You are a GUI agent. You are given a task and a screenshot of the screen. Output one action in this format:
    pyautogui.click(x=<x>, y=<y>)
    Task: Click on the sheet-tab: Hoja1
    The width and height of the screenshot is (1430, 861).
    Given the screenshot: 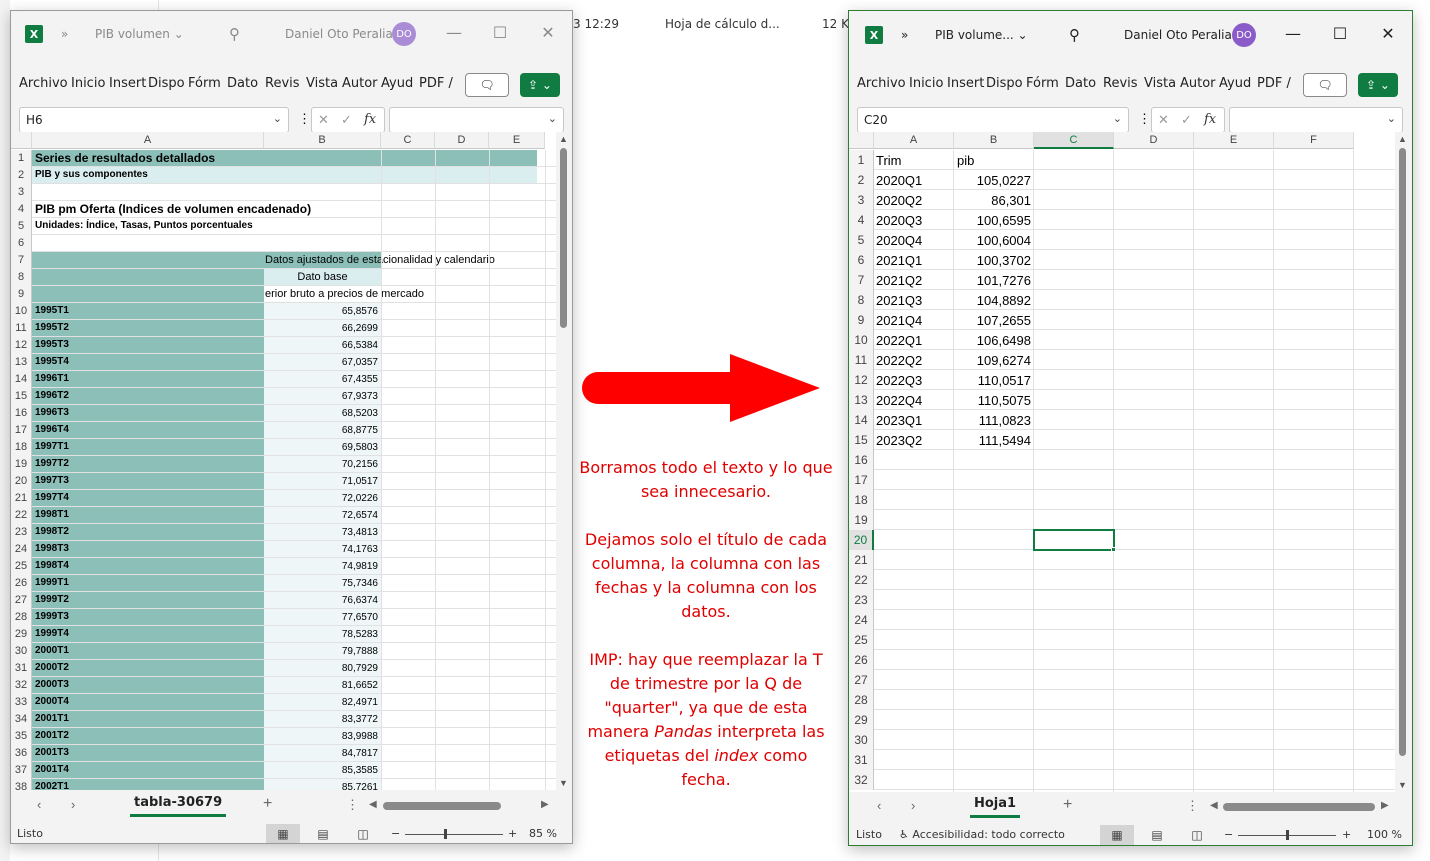 What is the action you would take?
    pyautogui.click(x=995, y=806)
    